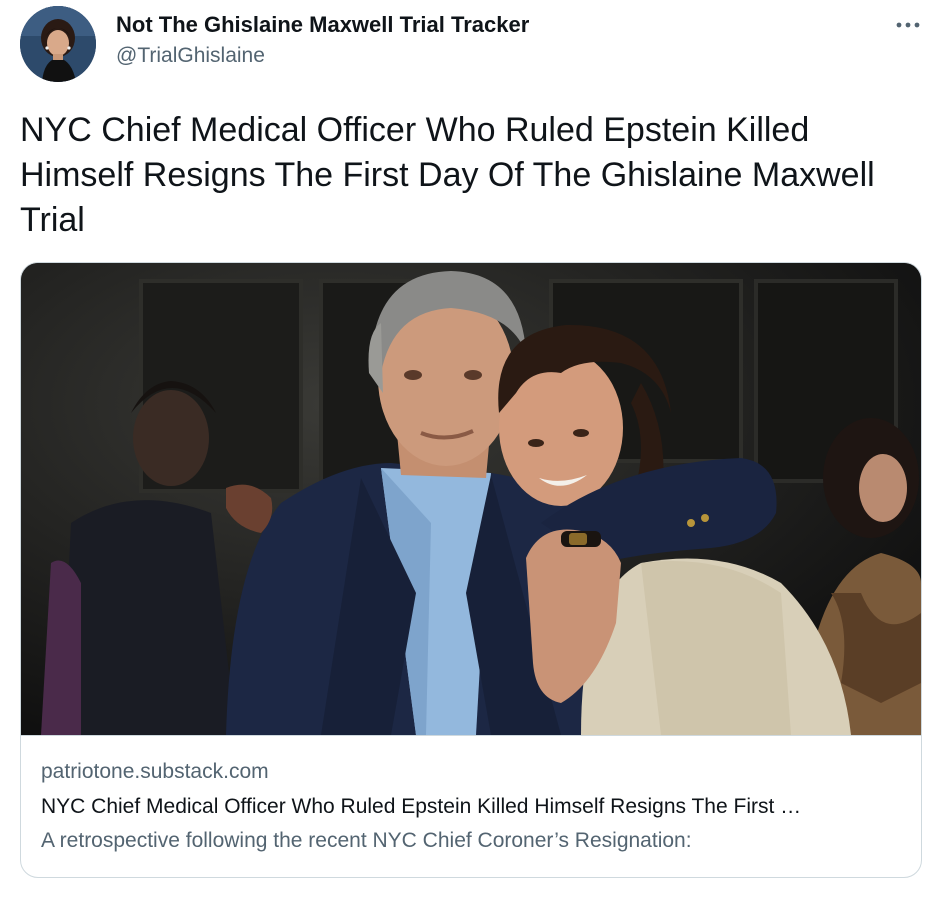 The width and height of the screenshot is (942, 898). I want to click on author-display-name: Not The Ghislaine Maxwell Trial Tracker, so click(322, 25).